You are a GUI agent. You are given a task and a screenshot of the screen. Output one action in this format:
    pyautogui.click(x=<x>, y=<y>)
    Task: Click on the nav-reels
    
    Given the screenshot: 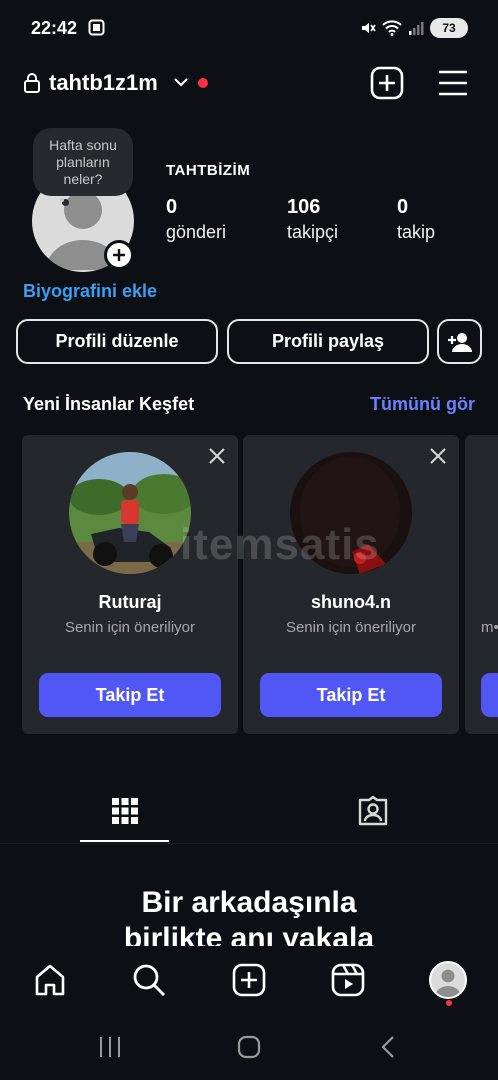 What is the action you would take?
    pyautogui.click(x=348, y=980)
    